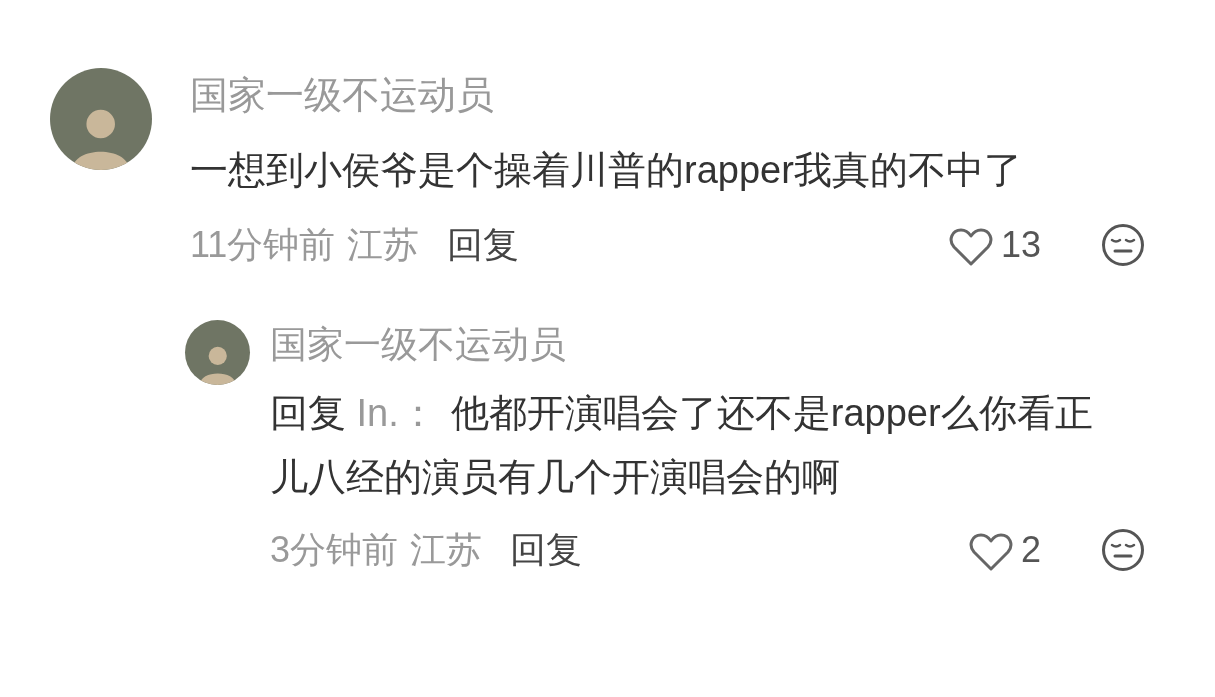 This screenshot has height=697, width=1215. I want to click on like-button: 13, so click(994, 245).